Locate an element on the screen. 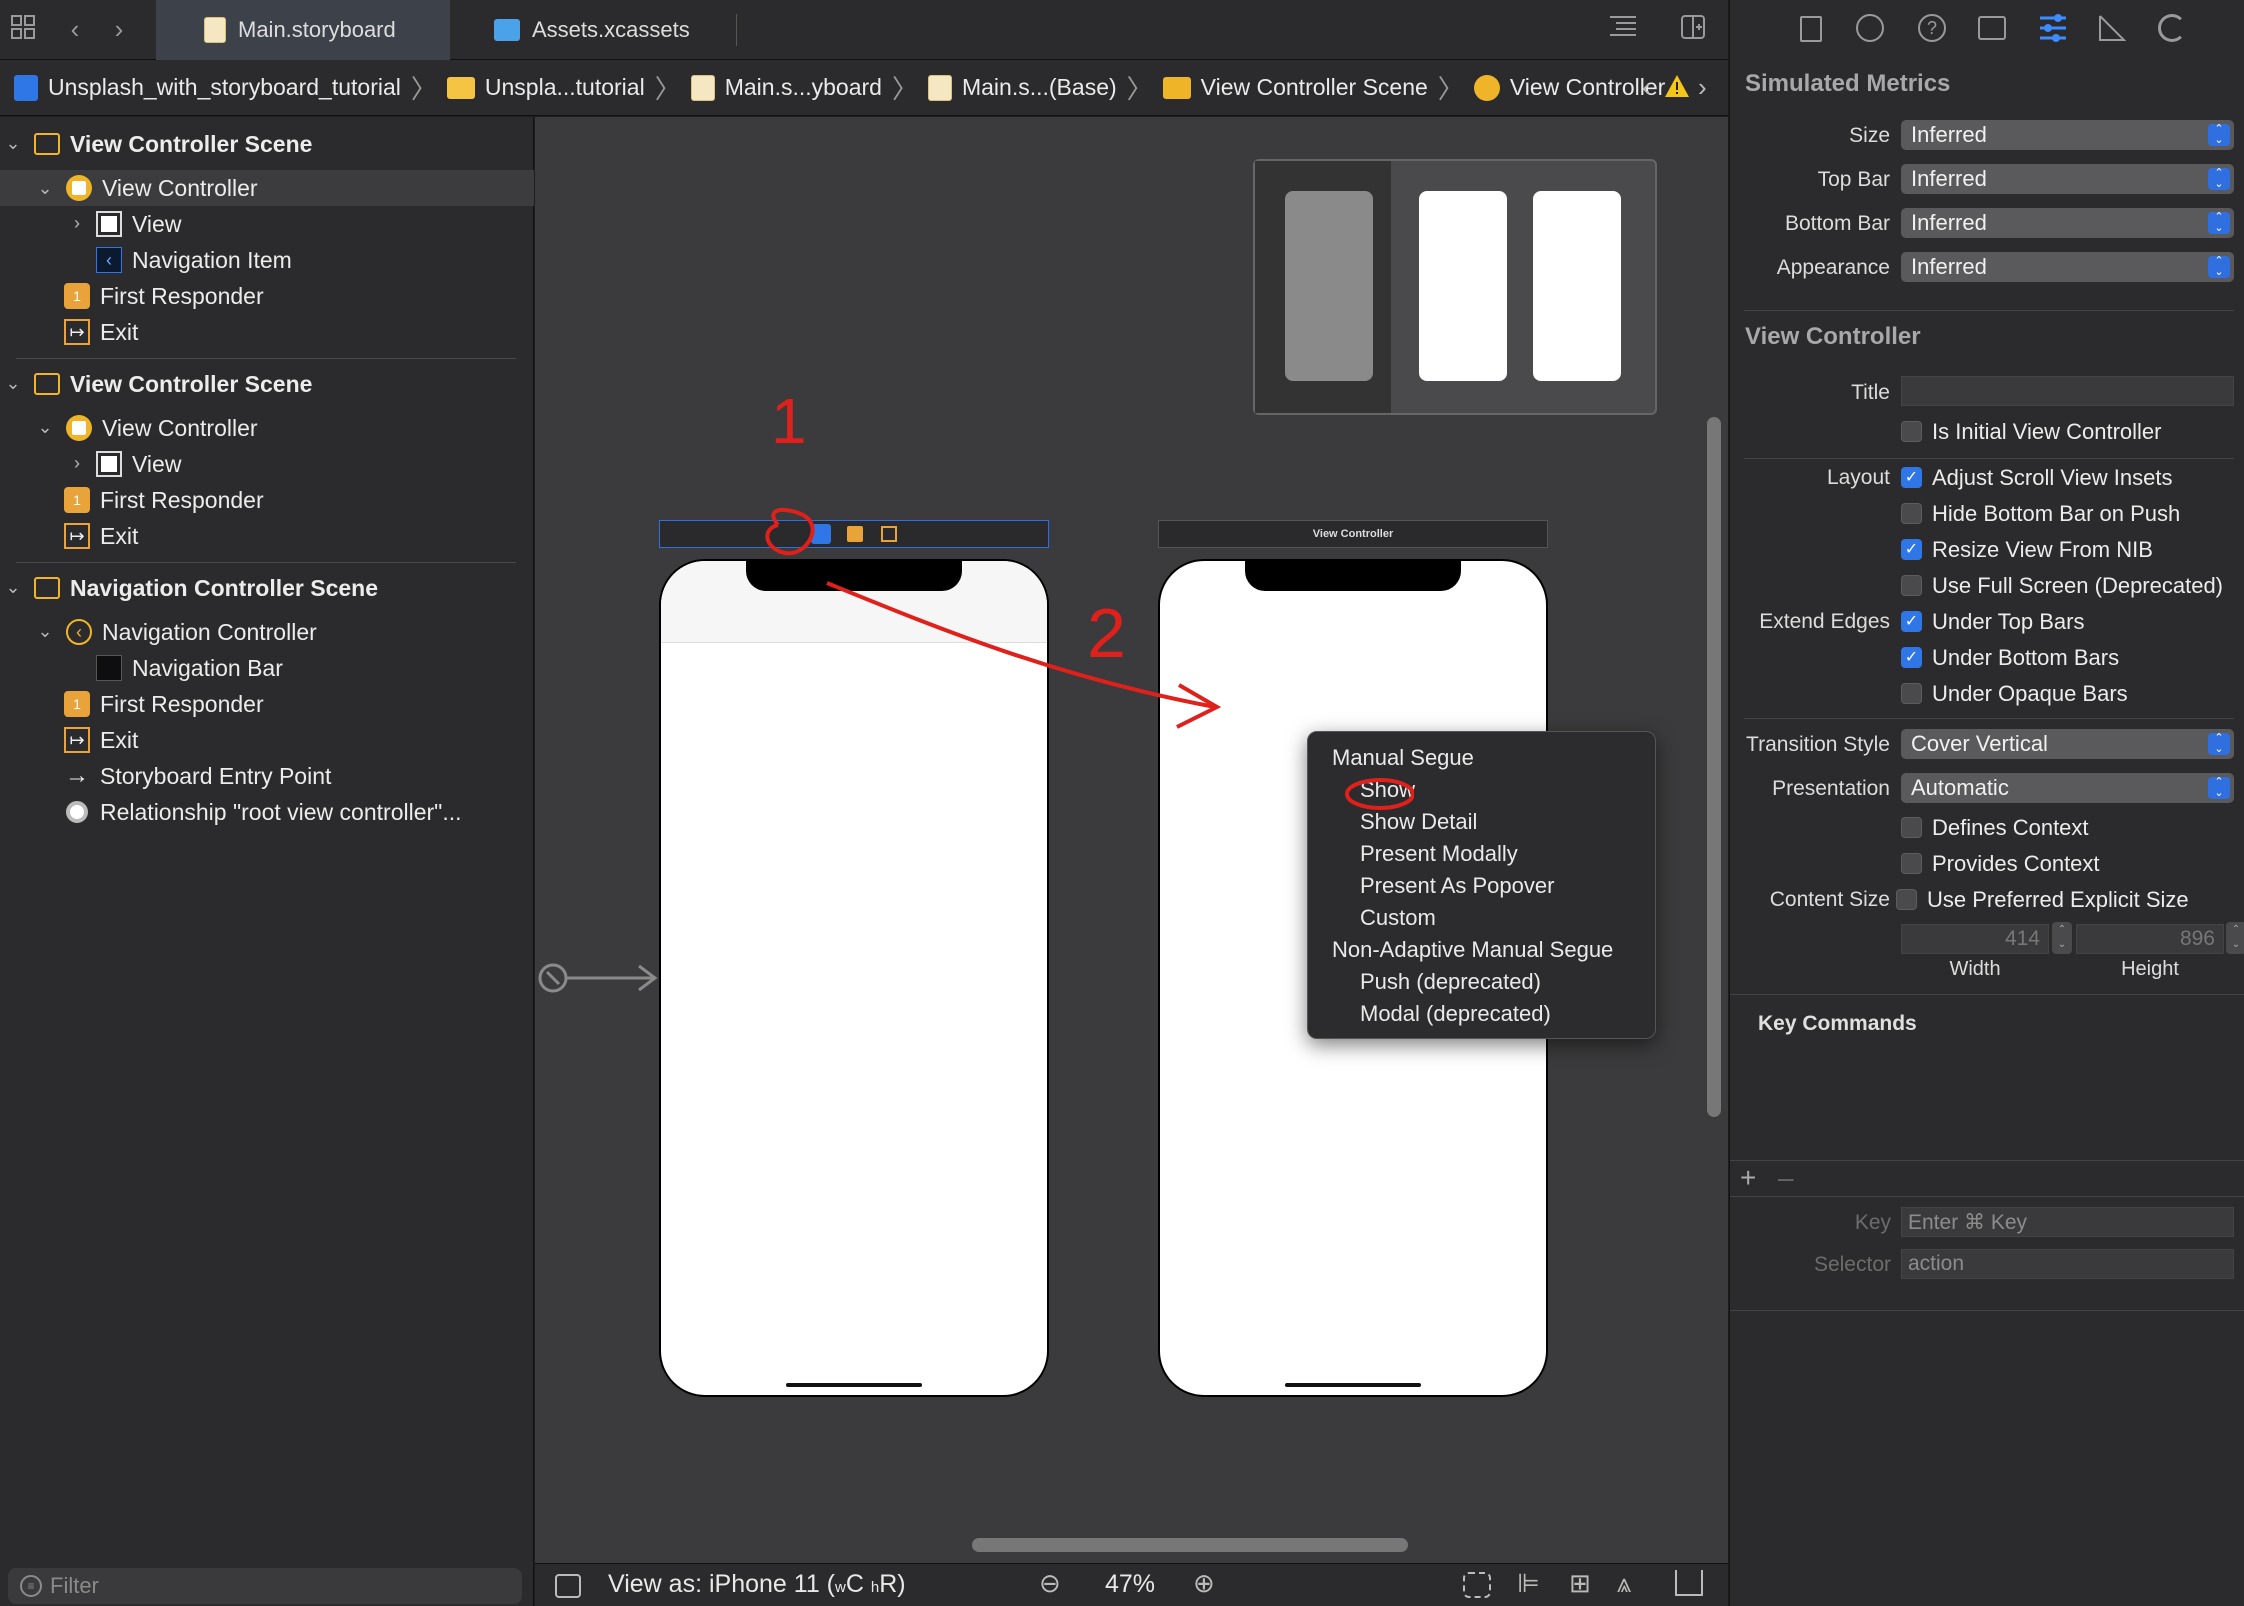  transition-style-popup: Cover Vertical ⌃ ⌄ is located at coordinates (2067, 744).